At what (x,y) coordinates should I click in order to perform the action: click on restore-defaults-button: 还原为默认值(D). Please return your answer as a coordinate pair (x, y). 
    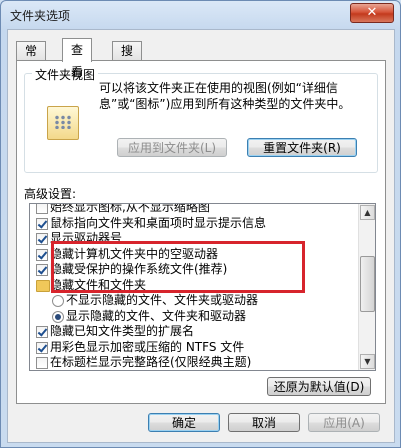
    Looking at the image, I should click on (319, 386).